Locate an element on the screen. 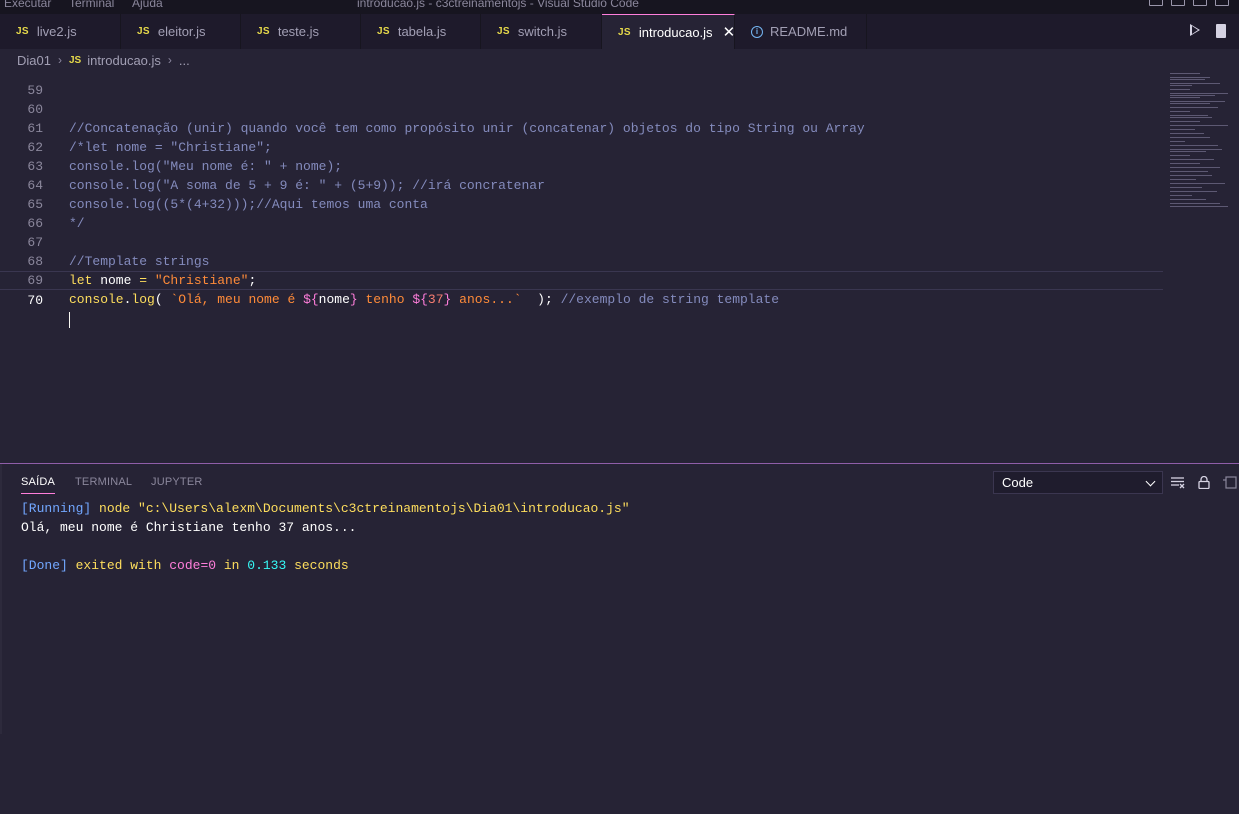 The image size is (1239, 814). identifier-token: nome is located at coordinates (334, 299).